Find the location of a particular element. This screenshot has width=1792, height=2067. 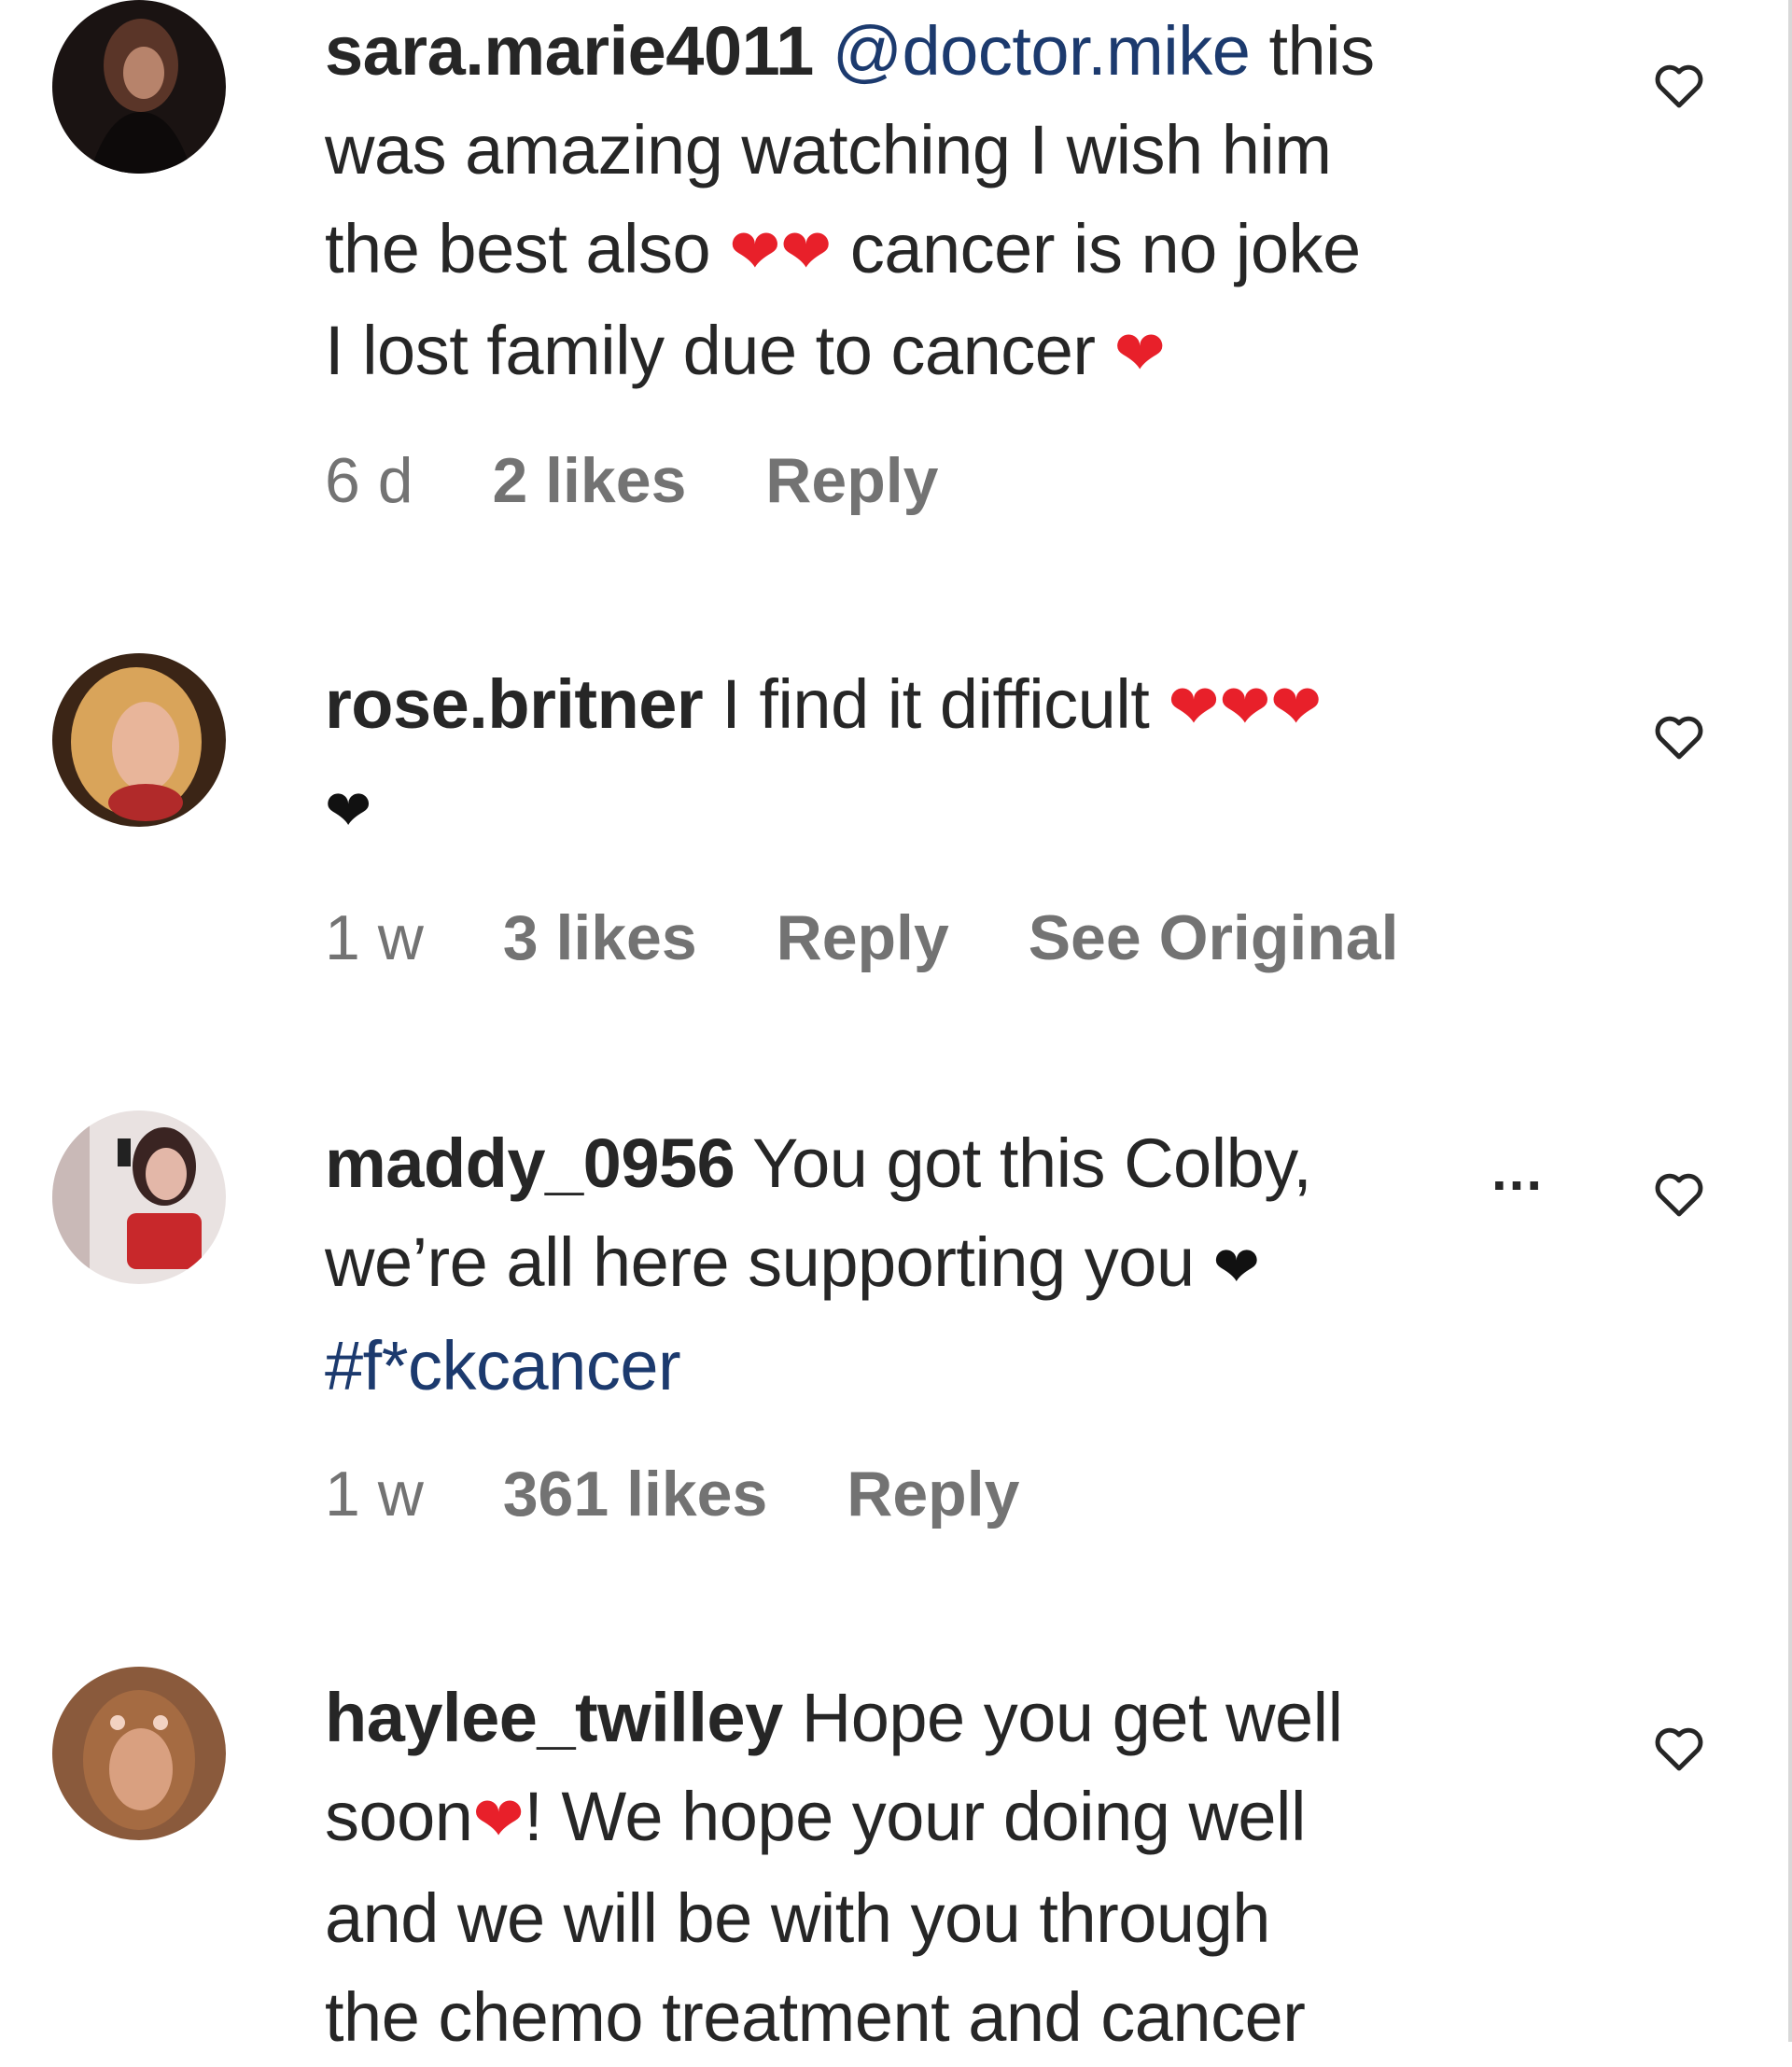

username-link: sara.marie4011 is located at coordinates (569, 51).